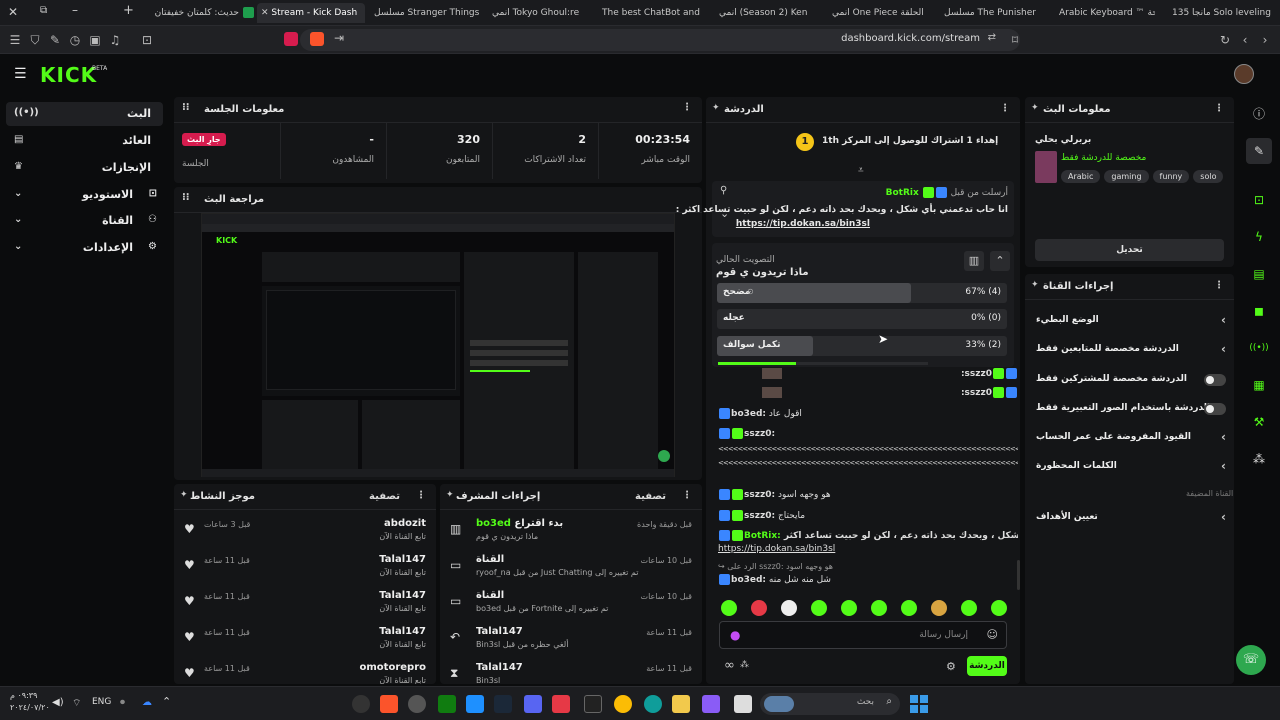 Image resolution: width=1280 pixels, height=720 pixels. Describe the element at coordinates (1259, 237) in the screenshot. I see `lightning-icon: ϟ` at that location.